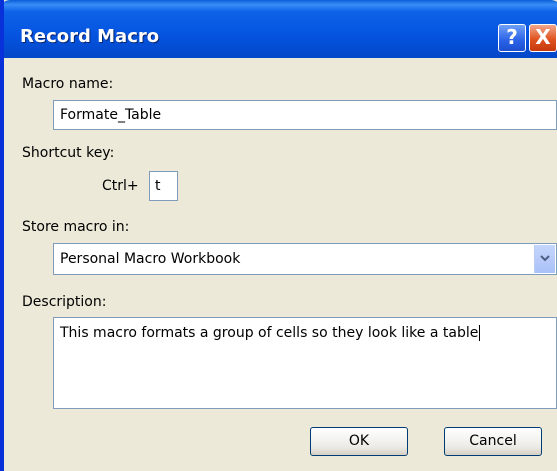 The image size is (557, 471). Describe the element at coordinates (280, 29) in the screenshot. I see `title-bar: Record Macro ? X` at that location.